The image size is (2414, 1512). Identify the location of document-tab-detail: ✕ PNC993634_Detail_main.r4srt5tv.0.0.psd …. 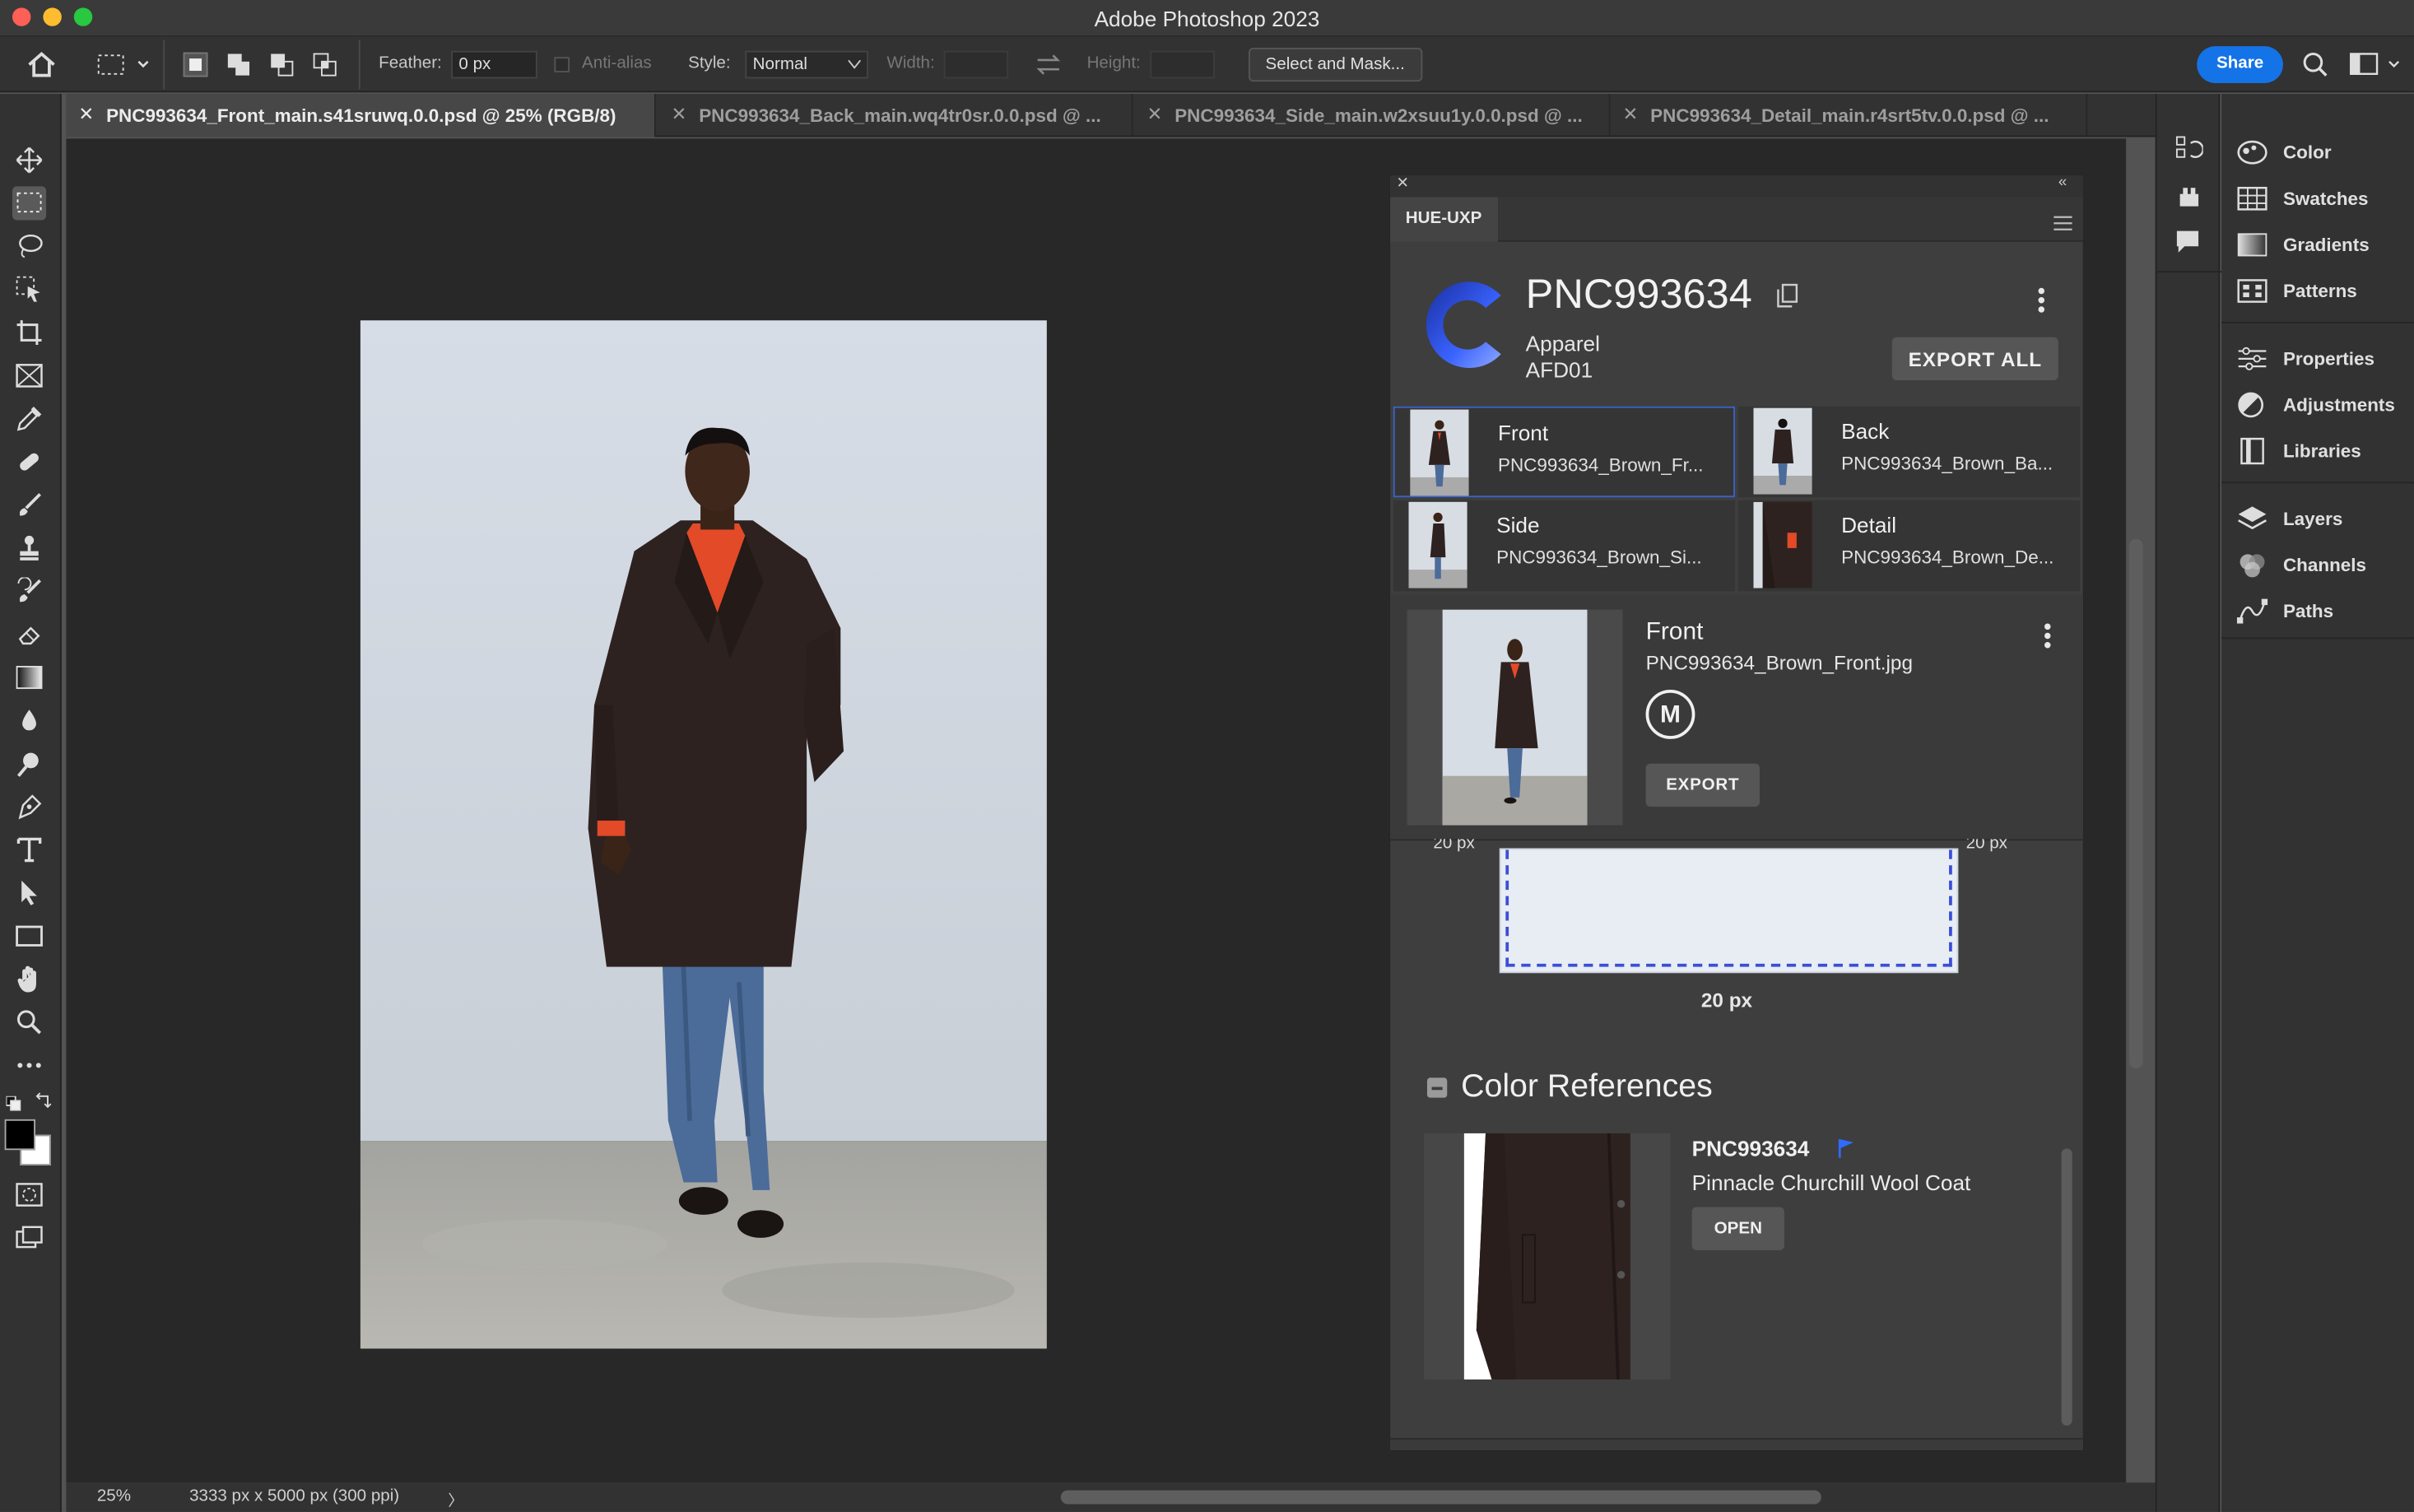
(1849, 115).